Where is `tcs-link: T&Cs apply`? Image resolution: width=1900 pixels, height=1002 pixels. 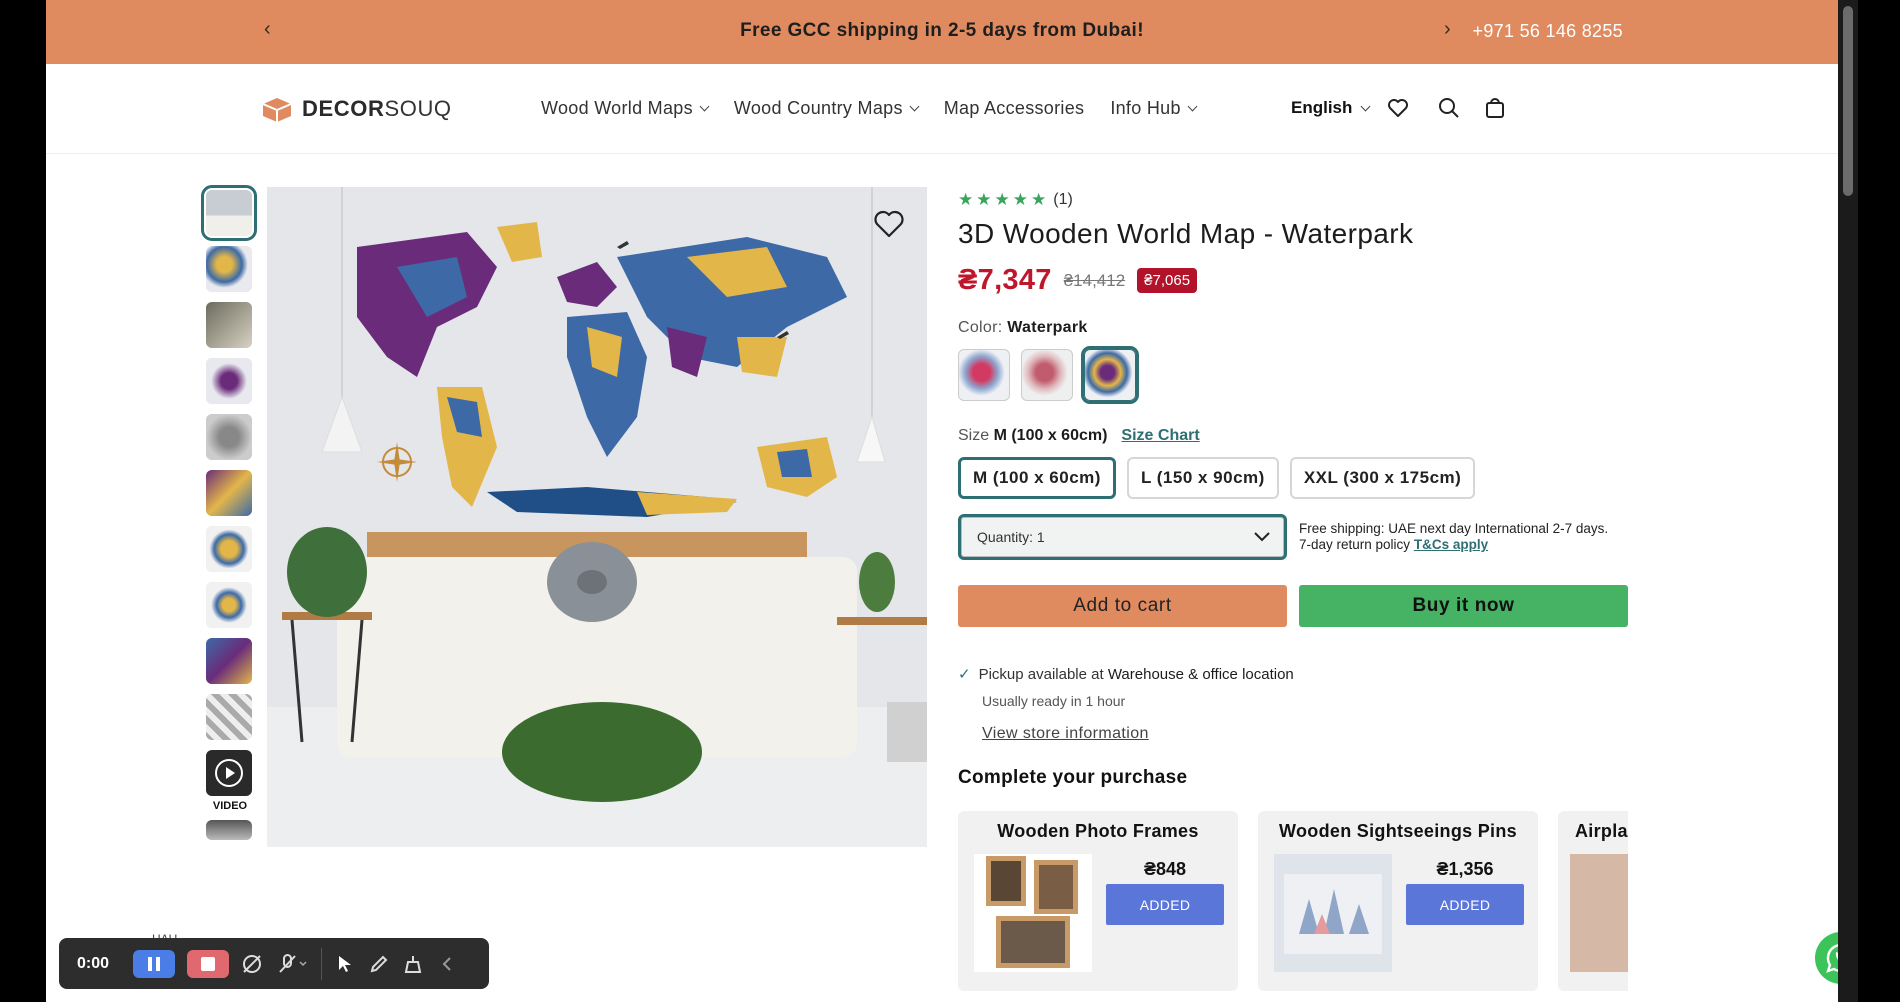
tcs-link: T&Cs apply is located at coordinates (1451, 544).